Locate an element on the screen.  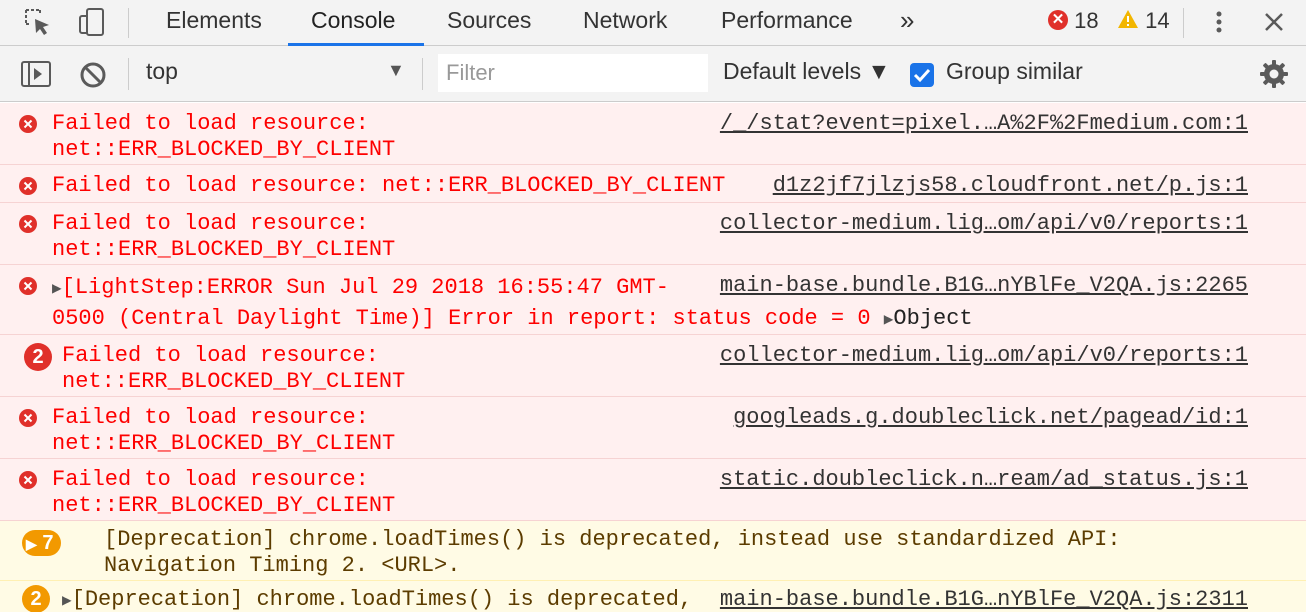
more-options-icon is located at coordinates (1219, 22).